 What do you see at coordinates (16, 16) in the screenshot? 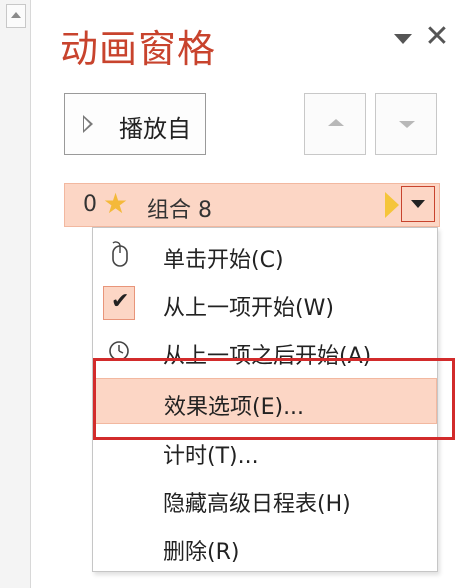
I see `scroll-up-button` at bounding box center [16, 16].